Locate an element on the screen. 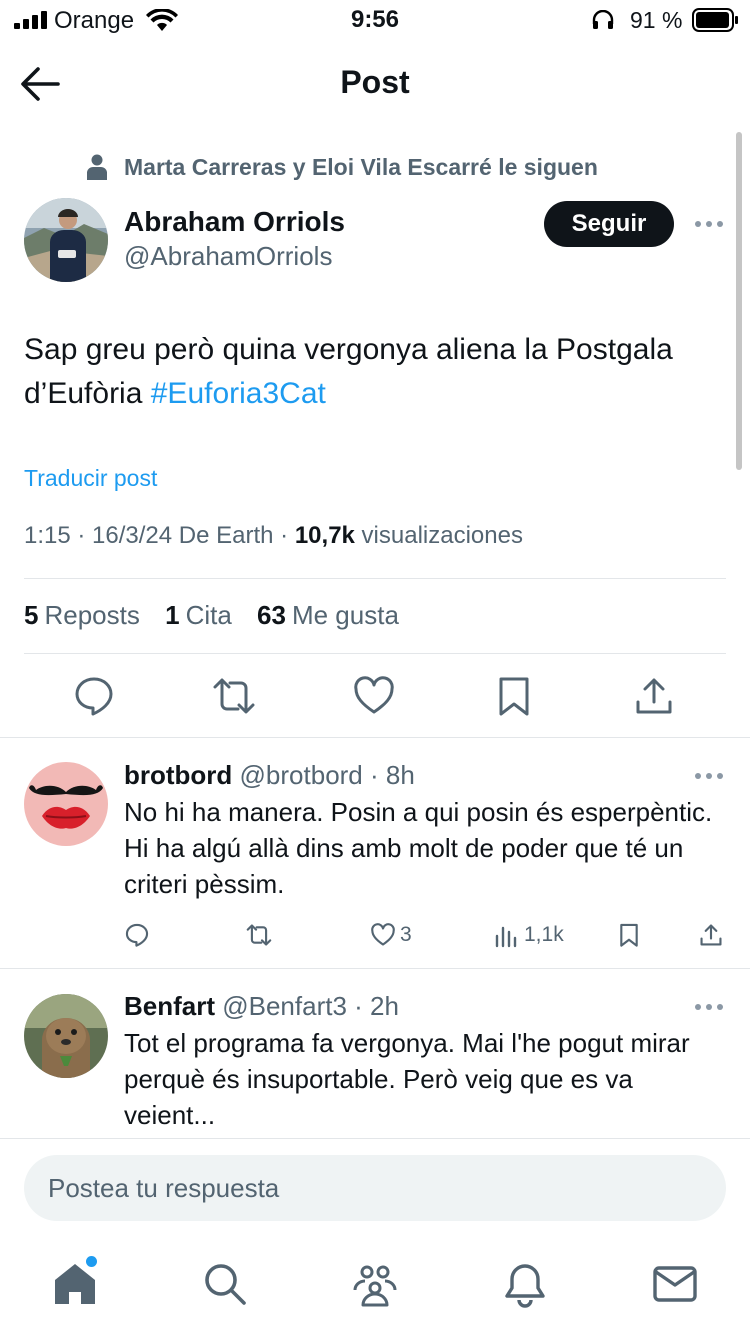 This screenshot has height=1334, width=750. follow-button: Seguir is located at coordinates (609, 224).